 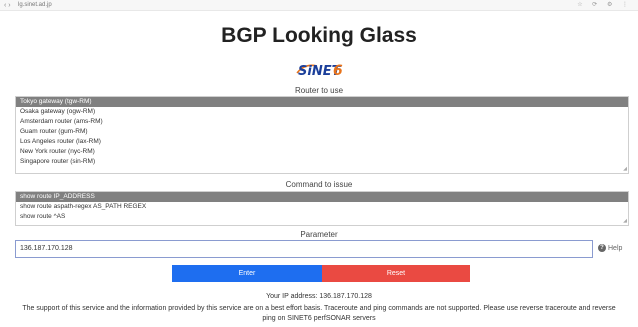 What do you see at coordinates (319, 70) in the screenshot?
I see `sinet6-logo: SiNET 6` at bounding box center [319, 70].